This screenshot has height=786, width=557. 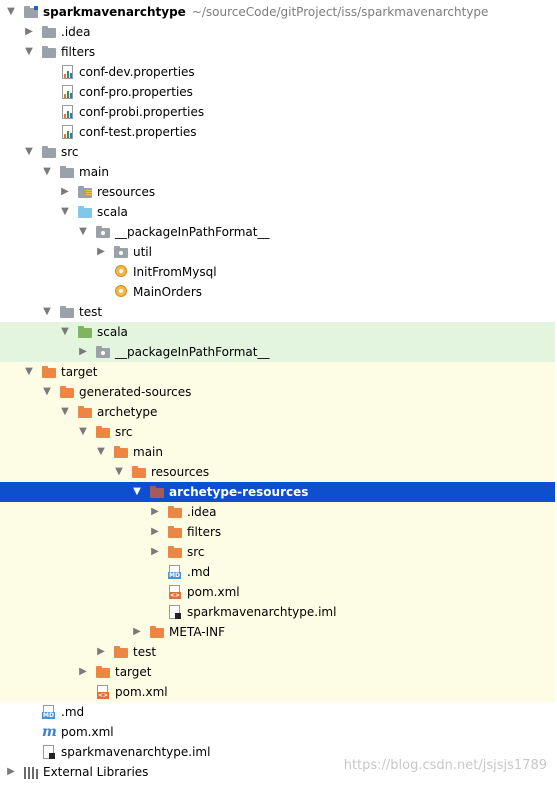 I want to click on tree-row-util: ▶ util, so click(x=277, y=252).